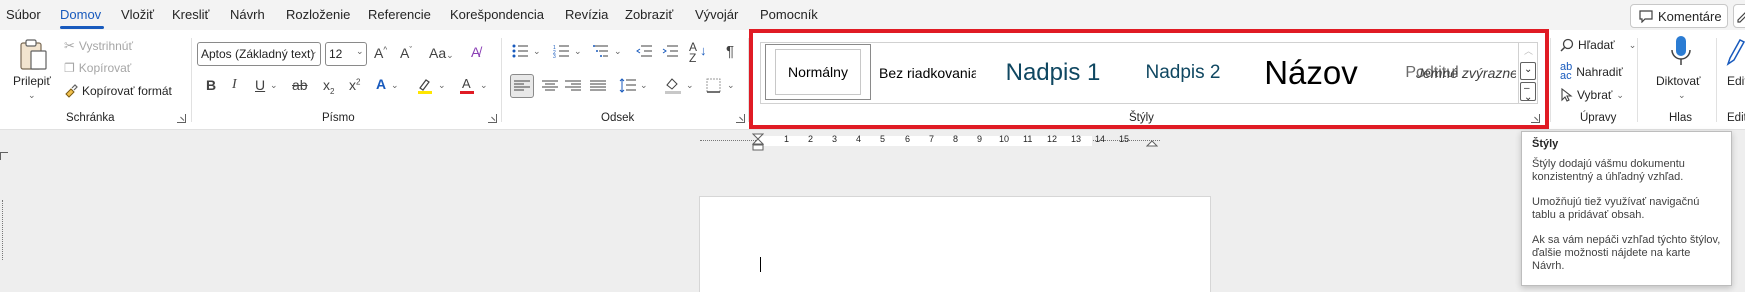 This screenshot has width=1745, height=292. What do you see at coordinates (627, 85) in the screenshot?
I see `line-spacing-icon` at bounding box center [627, 85].